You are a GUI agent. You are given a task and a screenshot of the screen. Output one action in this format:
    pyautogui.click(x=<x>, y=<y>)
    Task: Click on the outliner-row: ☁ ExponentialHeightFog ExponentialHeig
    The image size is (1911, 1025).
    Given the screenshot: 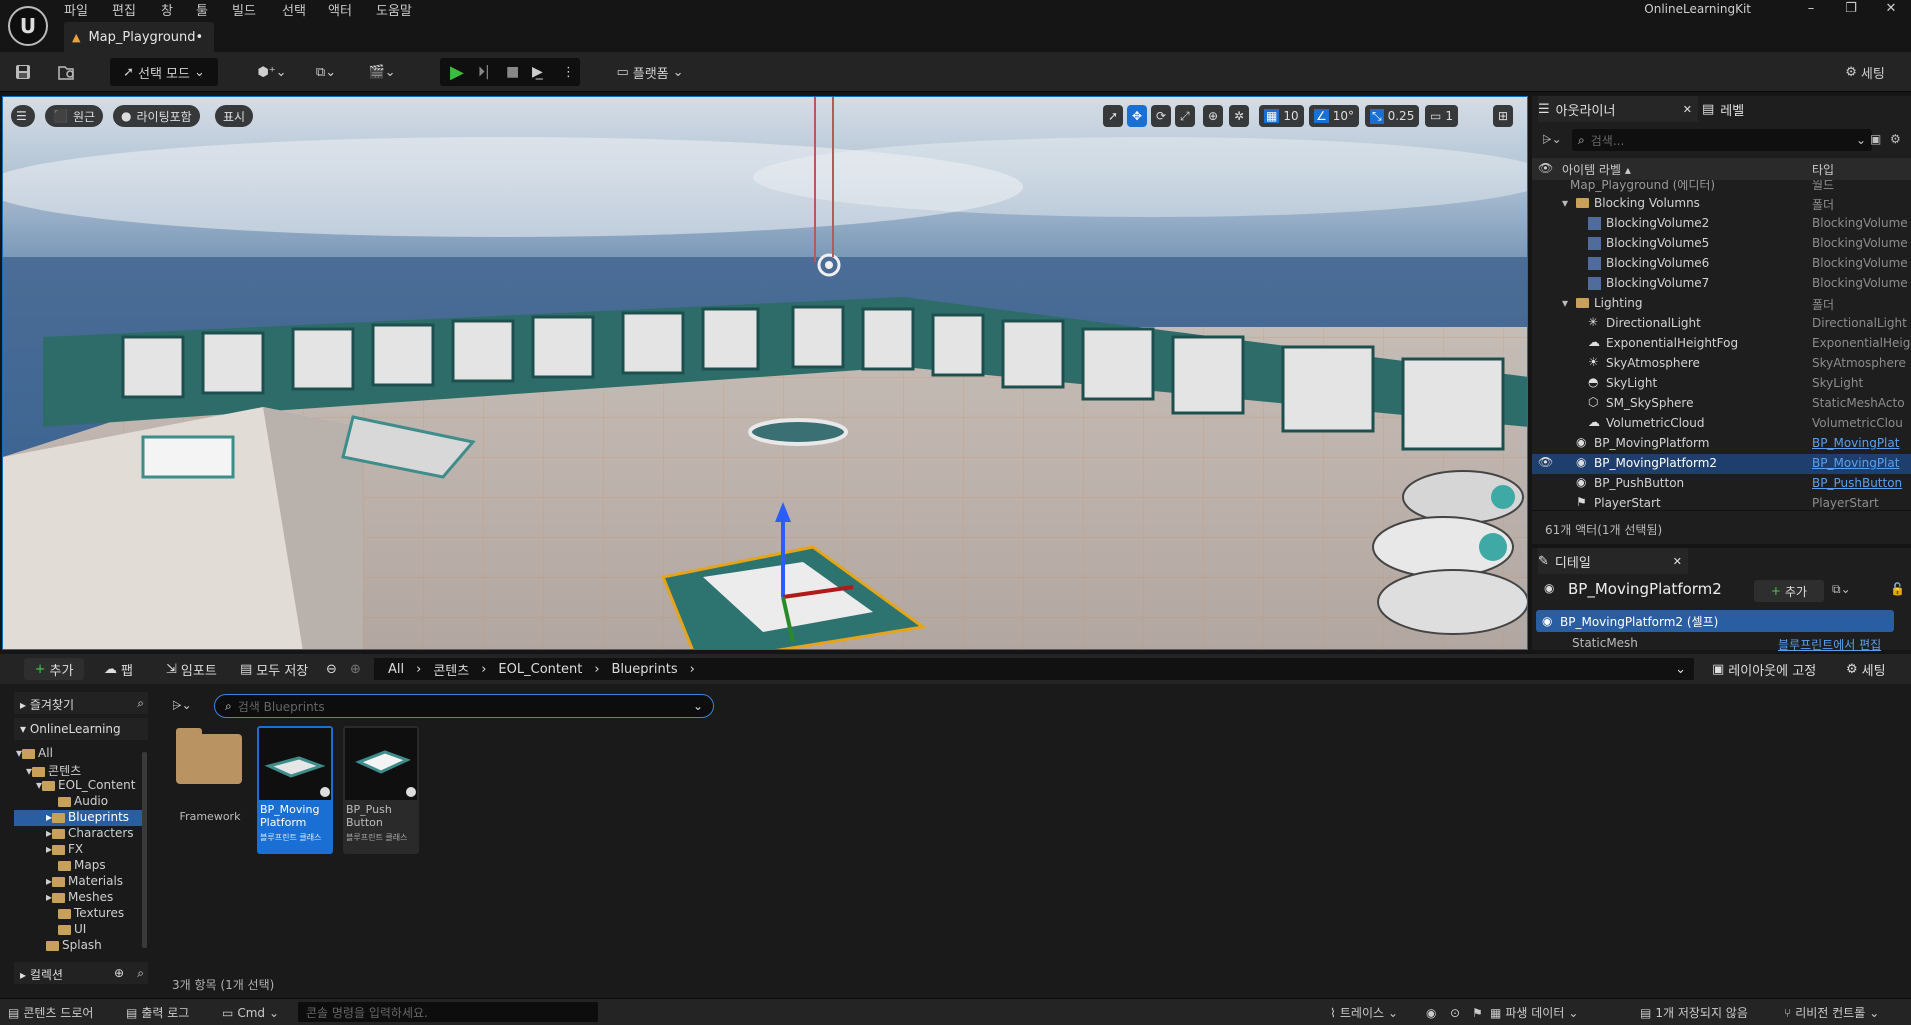 What is the action you would take?
    pyautogui.click(x=1721, y=344)
    